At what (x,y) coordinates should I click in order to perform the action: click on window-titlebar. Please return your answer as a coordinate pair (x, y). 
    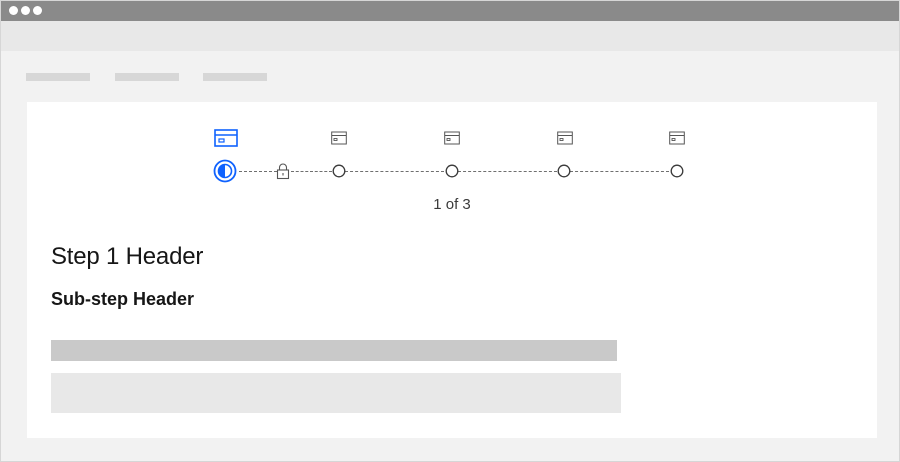
    Looking at the image, I should click on (450, 11).